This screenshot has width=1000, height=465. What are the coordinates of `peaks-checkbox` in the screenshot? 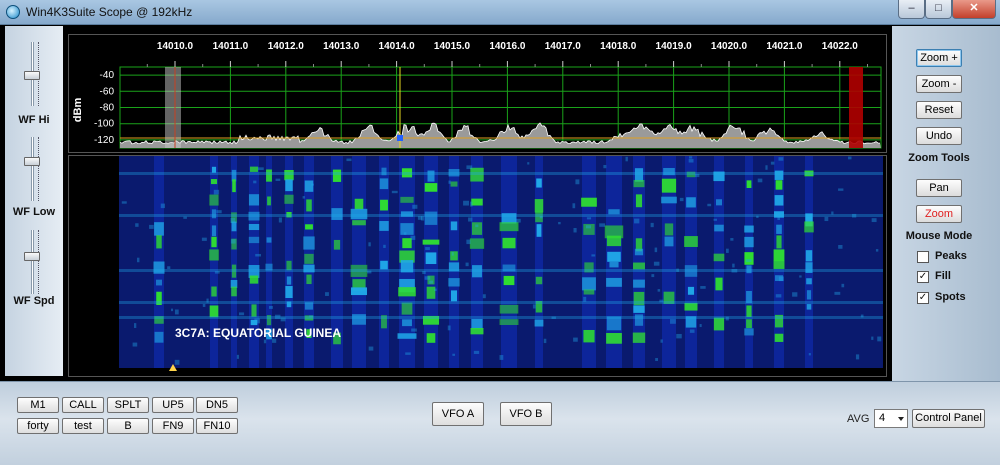 It's located at (923, 257).